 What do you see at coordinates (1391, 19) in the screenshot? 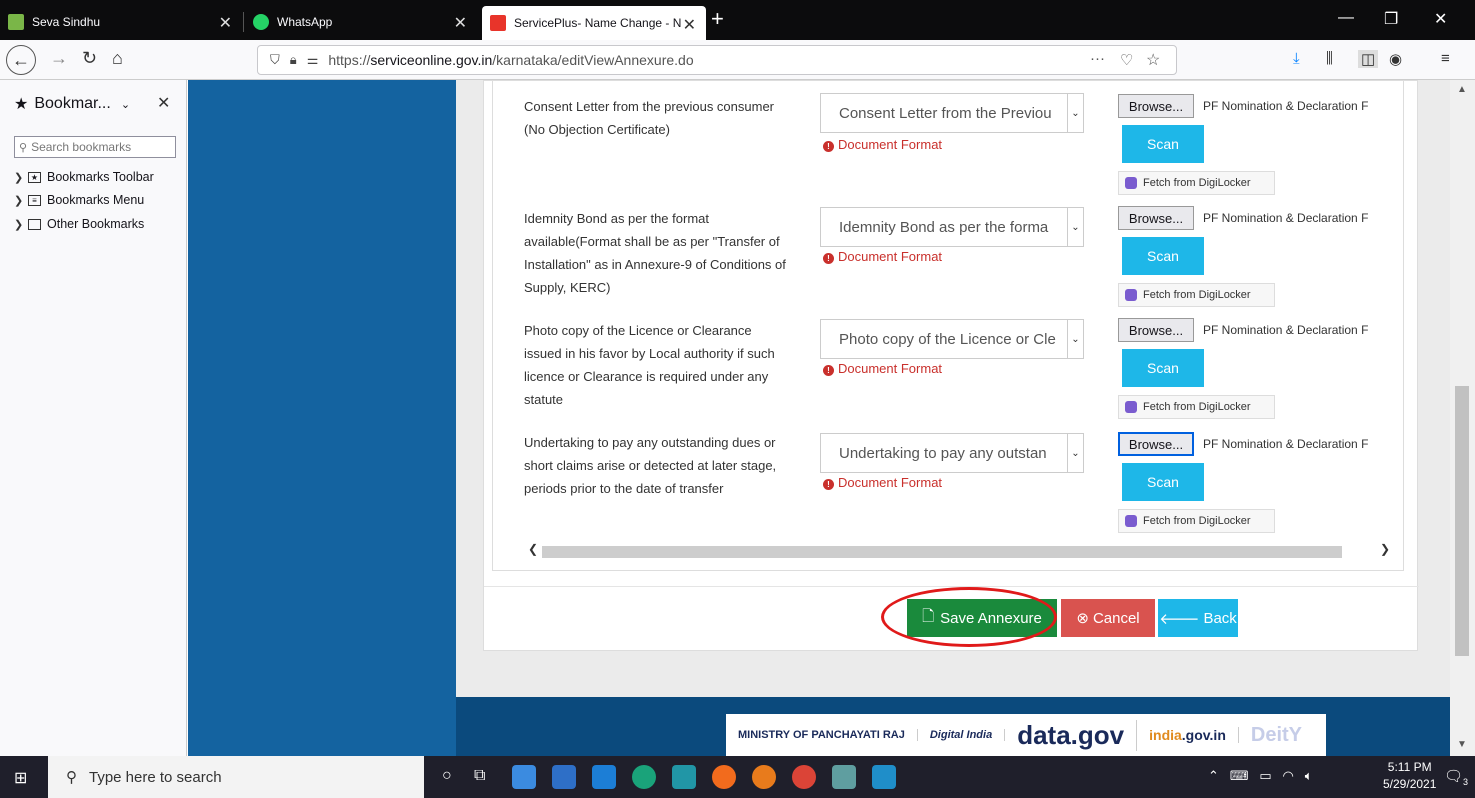
I see `restore-icon: ❐` at bounding box center [1391, 19].